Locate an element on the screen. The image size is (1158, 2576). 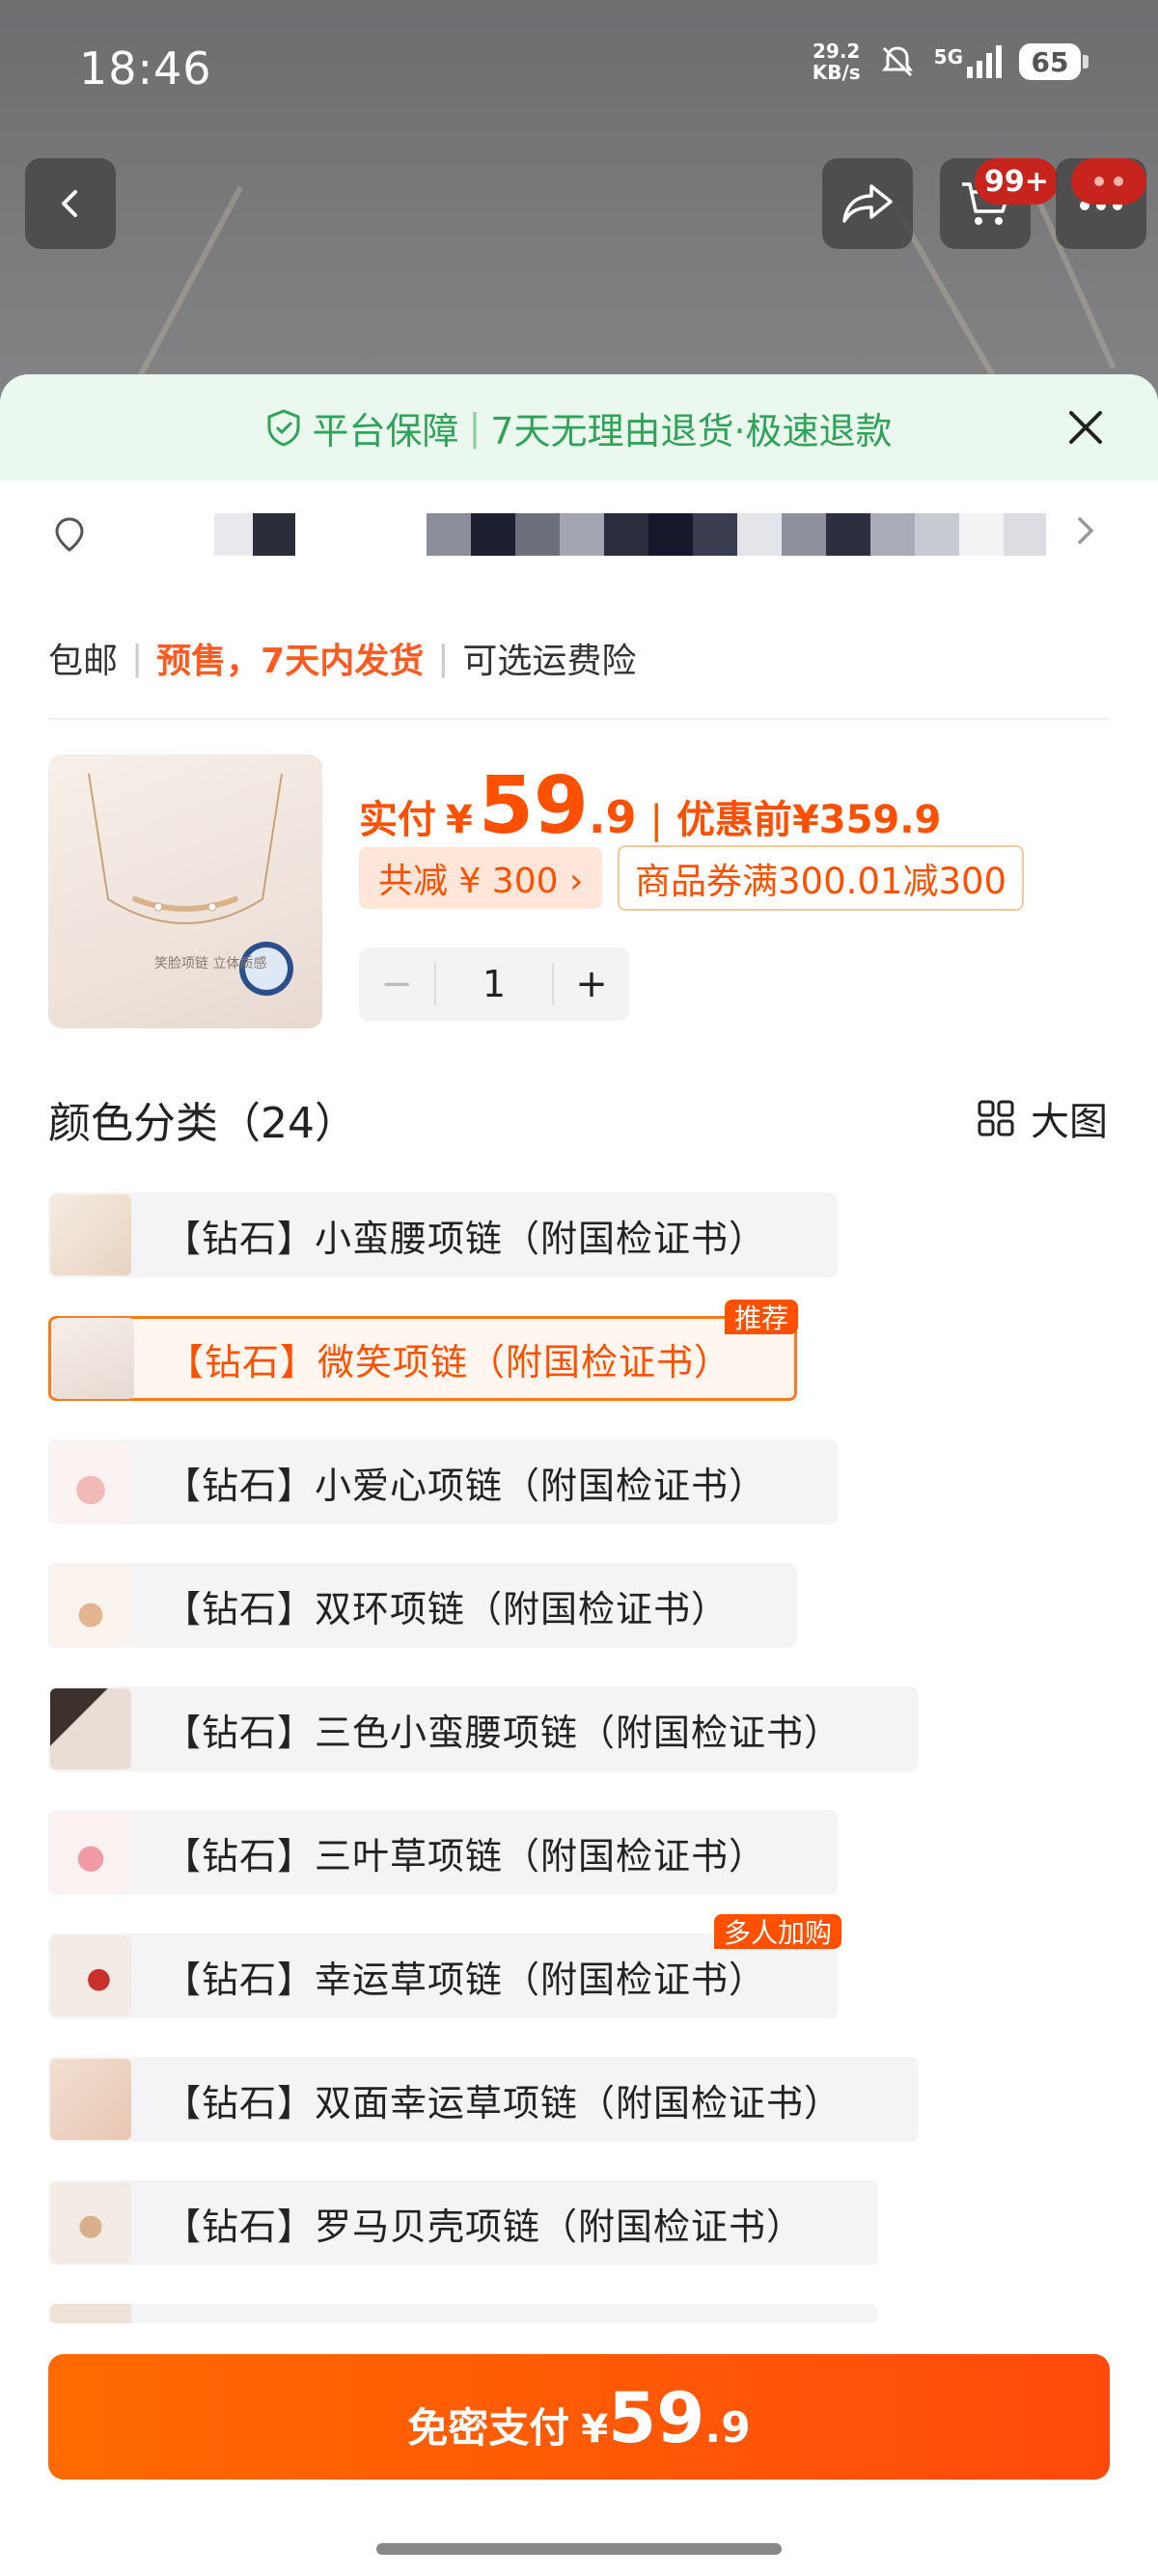
option-item: 【钻石】双环项链（附国检证书） is located at coordinates (422, 1606).